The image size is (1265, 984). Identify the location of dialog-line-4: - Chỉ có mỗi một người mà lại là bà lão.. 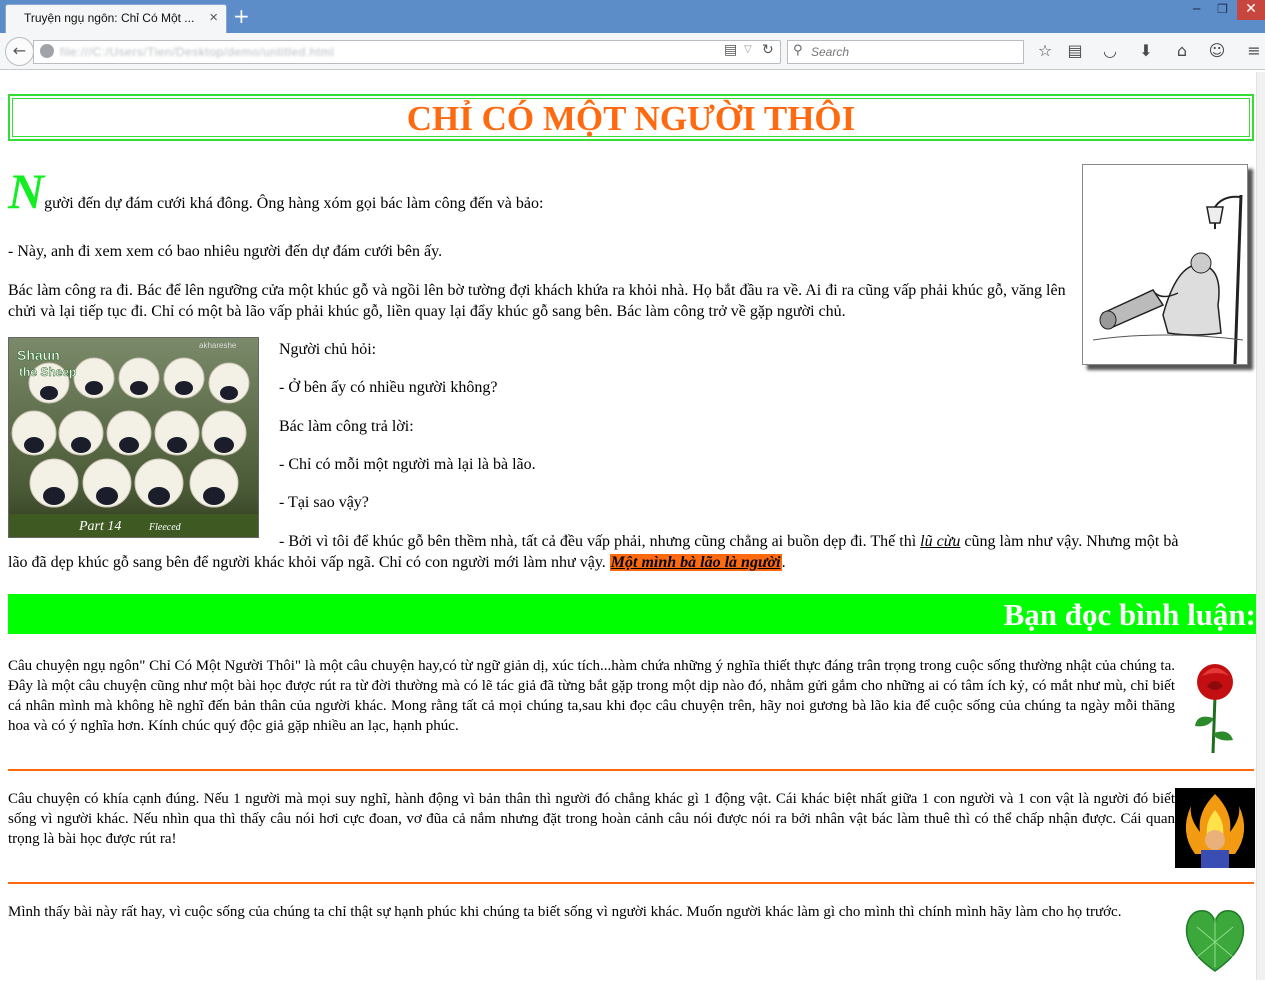
(407, 464).